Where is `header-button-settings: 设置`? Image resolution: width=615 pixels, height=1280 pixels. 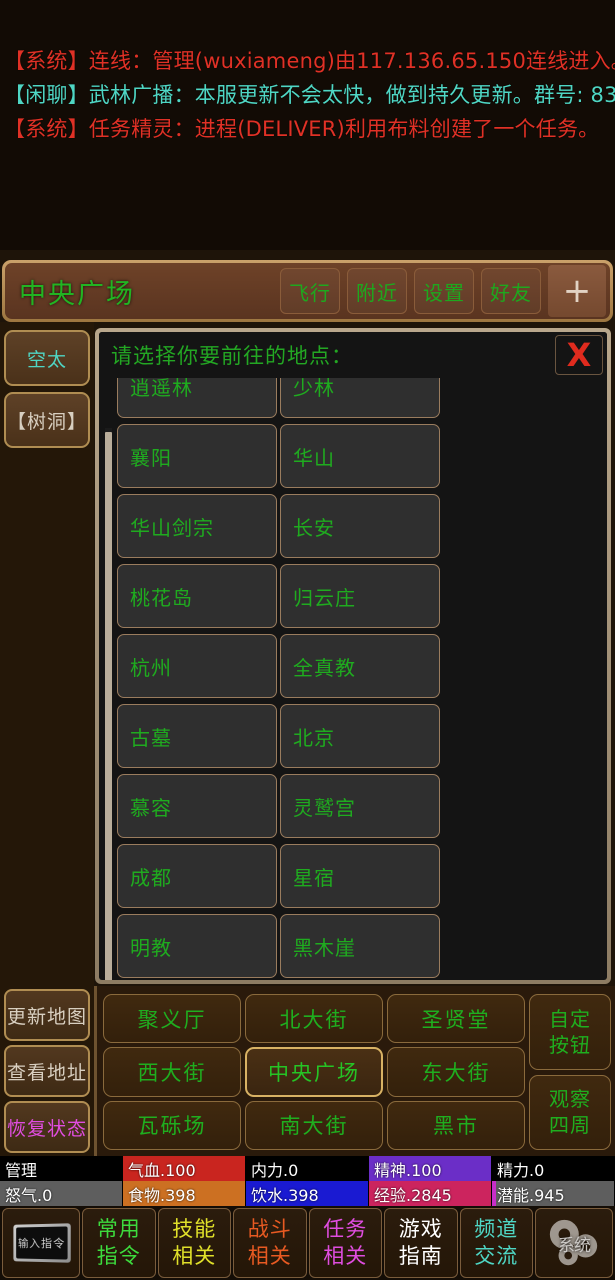 header-button-settings: 设置 is located at coordinates (444, 291).